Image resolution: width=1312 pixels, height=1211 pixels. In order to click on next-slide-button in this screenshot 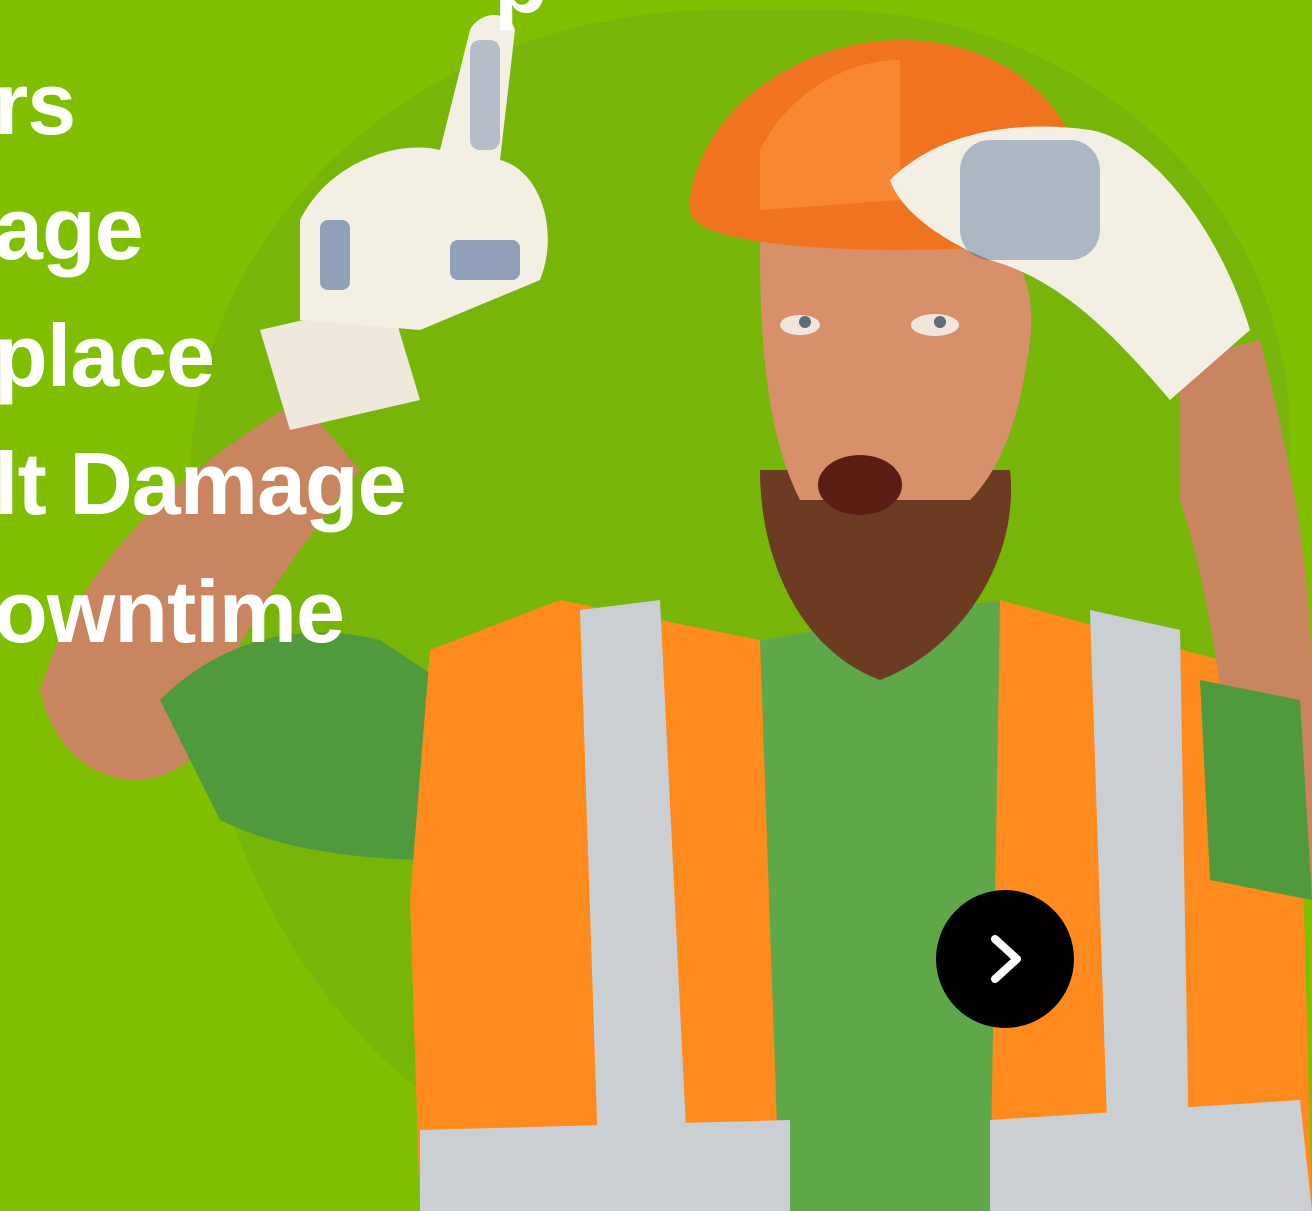, I will do `click(1005, 959)`.